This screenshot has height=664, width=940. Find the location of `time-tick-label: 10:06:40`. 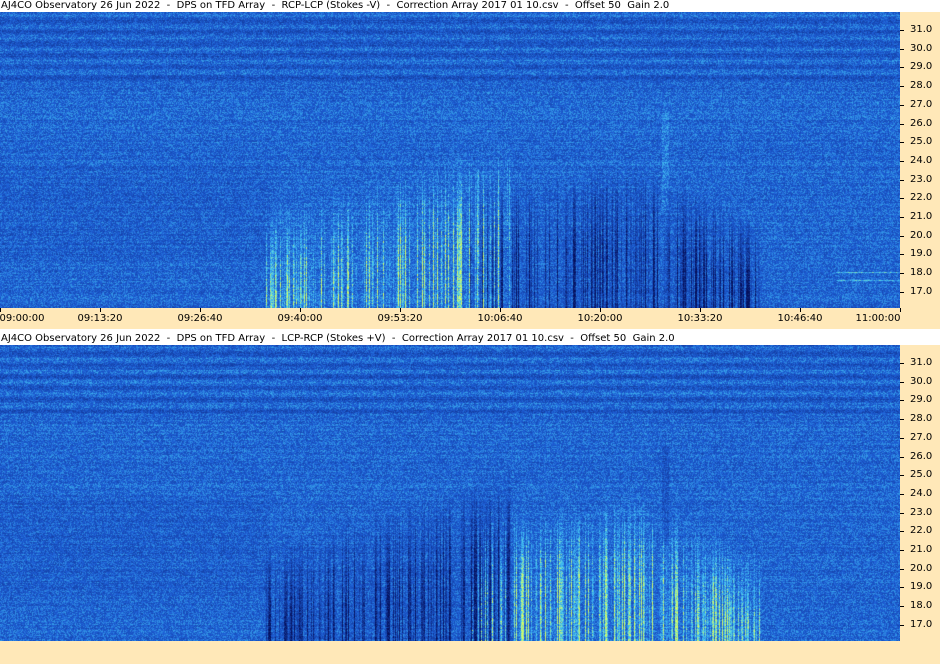

time-tick-label: 10:06:40 is located at coordinates (500, 318).